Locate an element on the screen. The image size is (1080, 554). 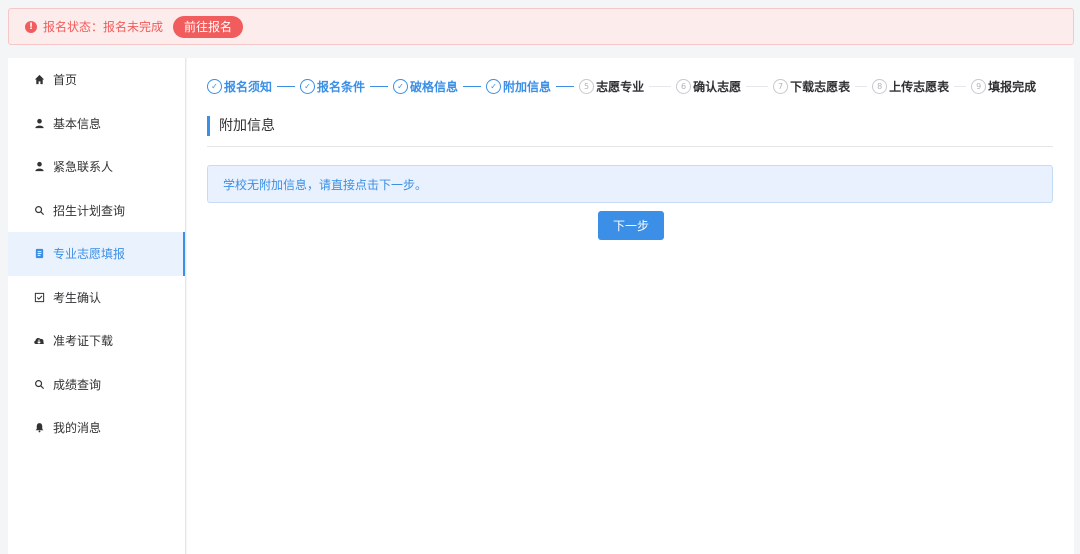
sidebar-item-emergency-contact: 紧急联系人 is located at coordinates (96, 167).